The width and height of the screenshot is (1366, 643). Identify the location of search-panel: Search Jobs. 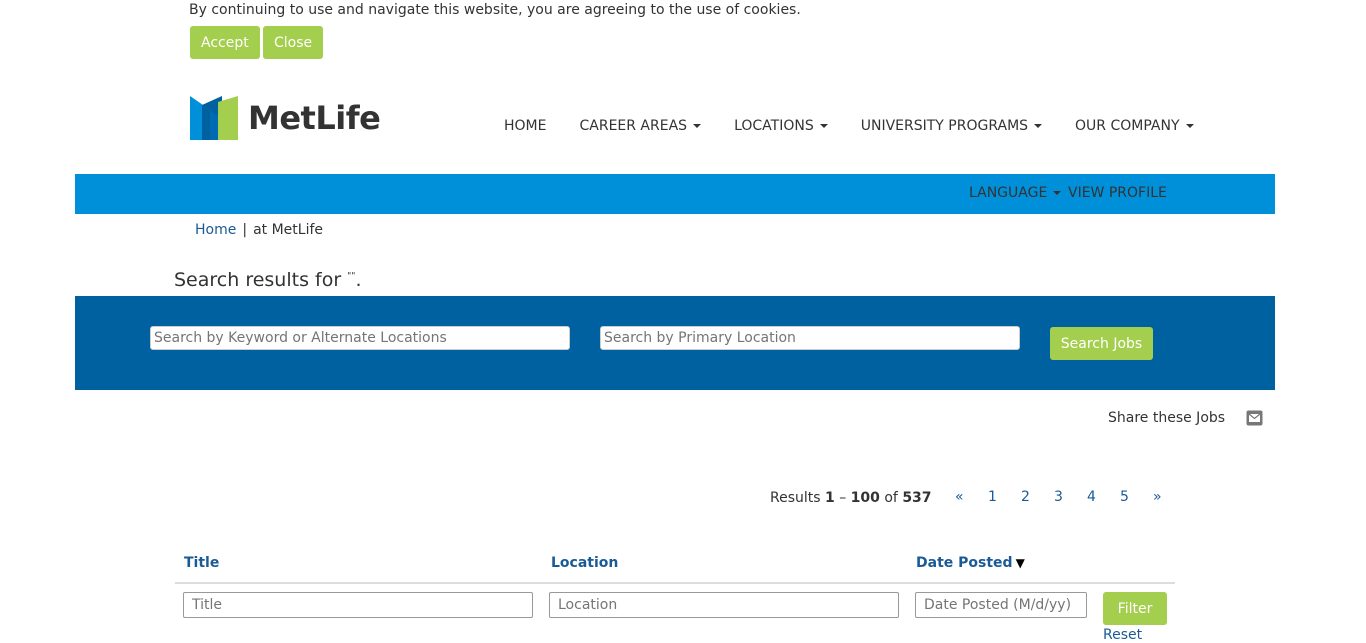
(675, 343).